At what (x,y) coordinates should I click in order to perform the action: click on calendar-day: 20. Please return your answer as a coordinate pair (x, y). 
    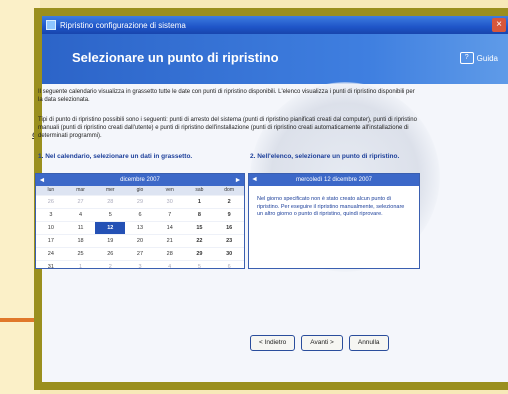
    Looking at the image, I should click on (140, 240).